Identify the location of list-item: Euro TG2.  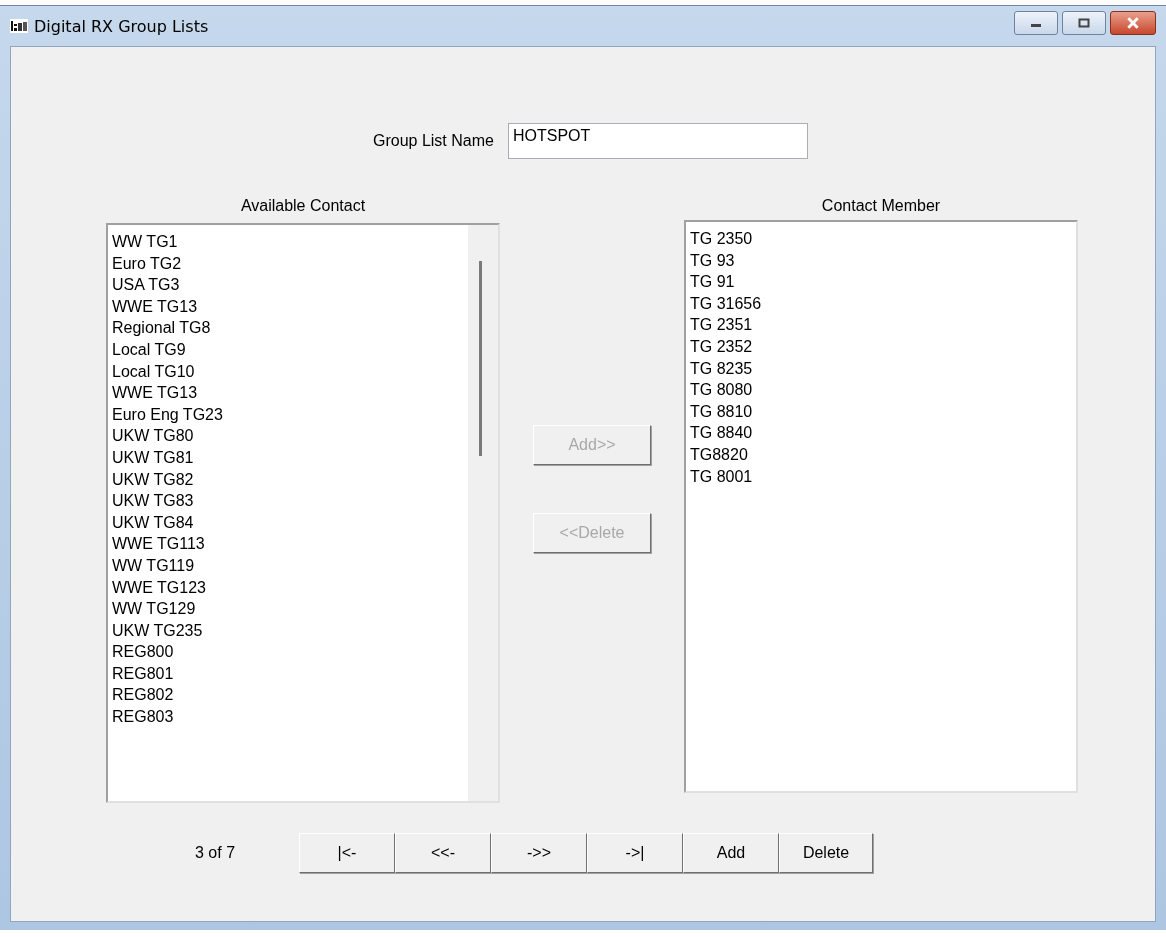
(290, 263).